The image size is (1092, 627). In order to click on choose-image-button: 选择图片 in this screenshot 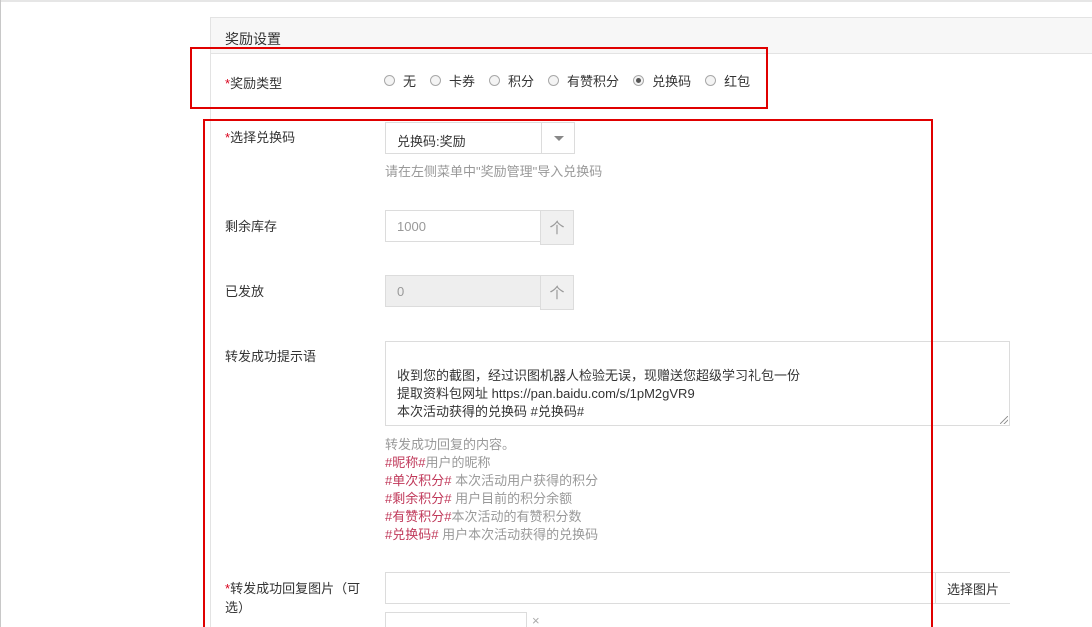, I will do `click(972, 588)`.